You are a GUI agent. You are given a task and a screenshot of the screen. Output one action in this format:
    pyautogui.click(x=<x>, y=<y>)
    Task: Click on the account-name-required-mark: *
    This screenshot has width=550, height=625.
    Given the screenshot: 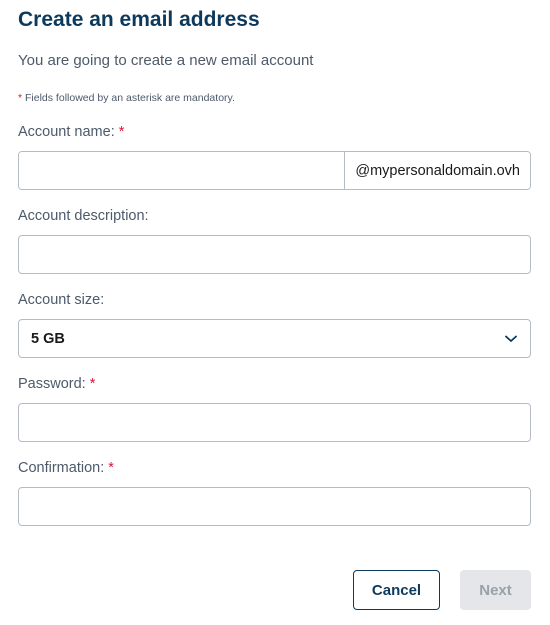 What is the action you would take?
    pyautogui.click(x=121, y=132)
    